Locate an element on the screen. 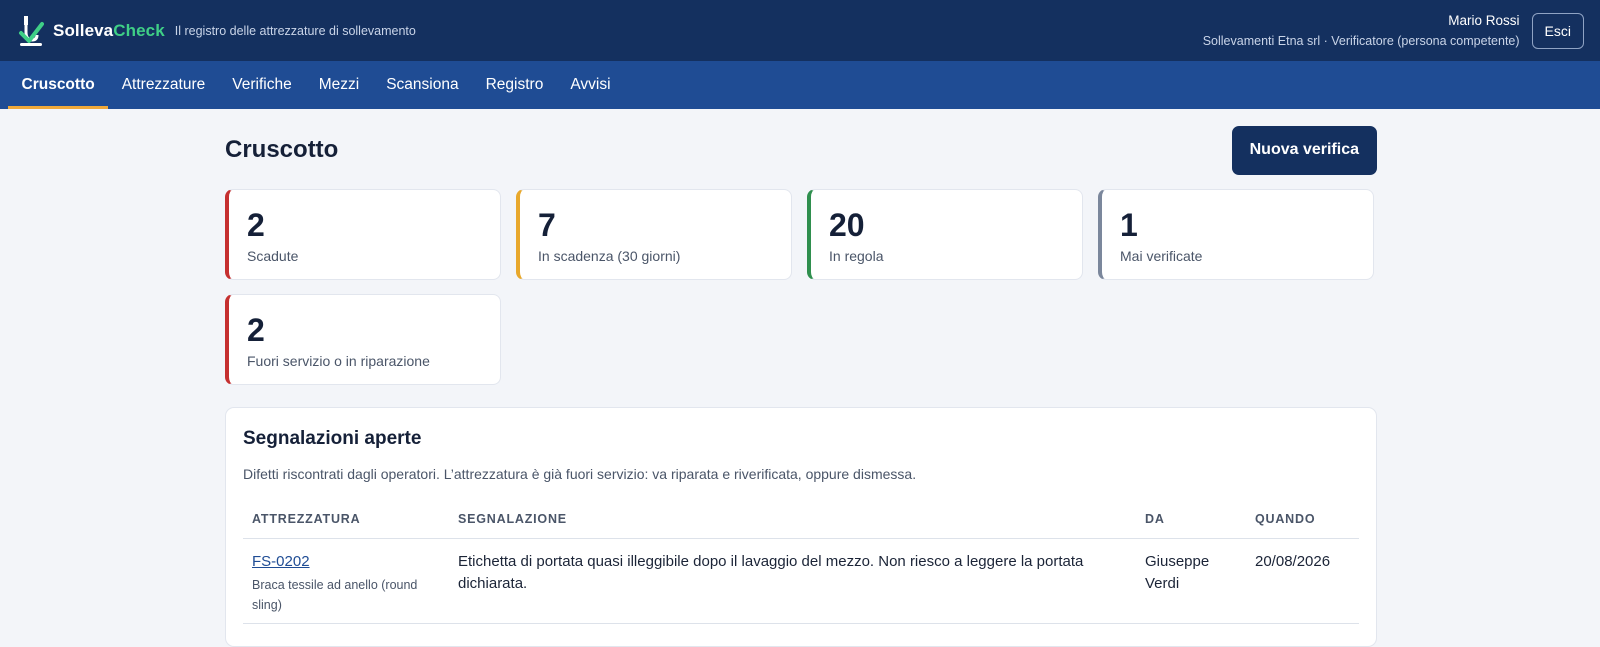  reported-by: Giuseppe Verdi is located at coordinates (1191, 581).